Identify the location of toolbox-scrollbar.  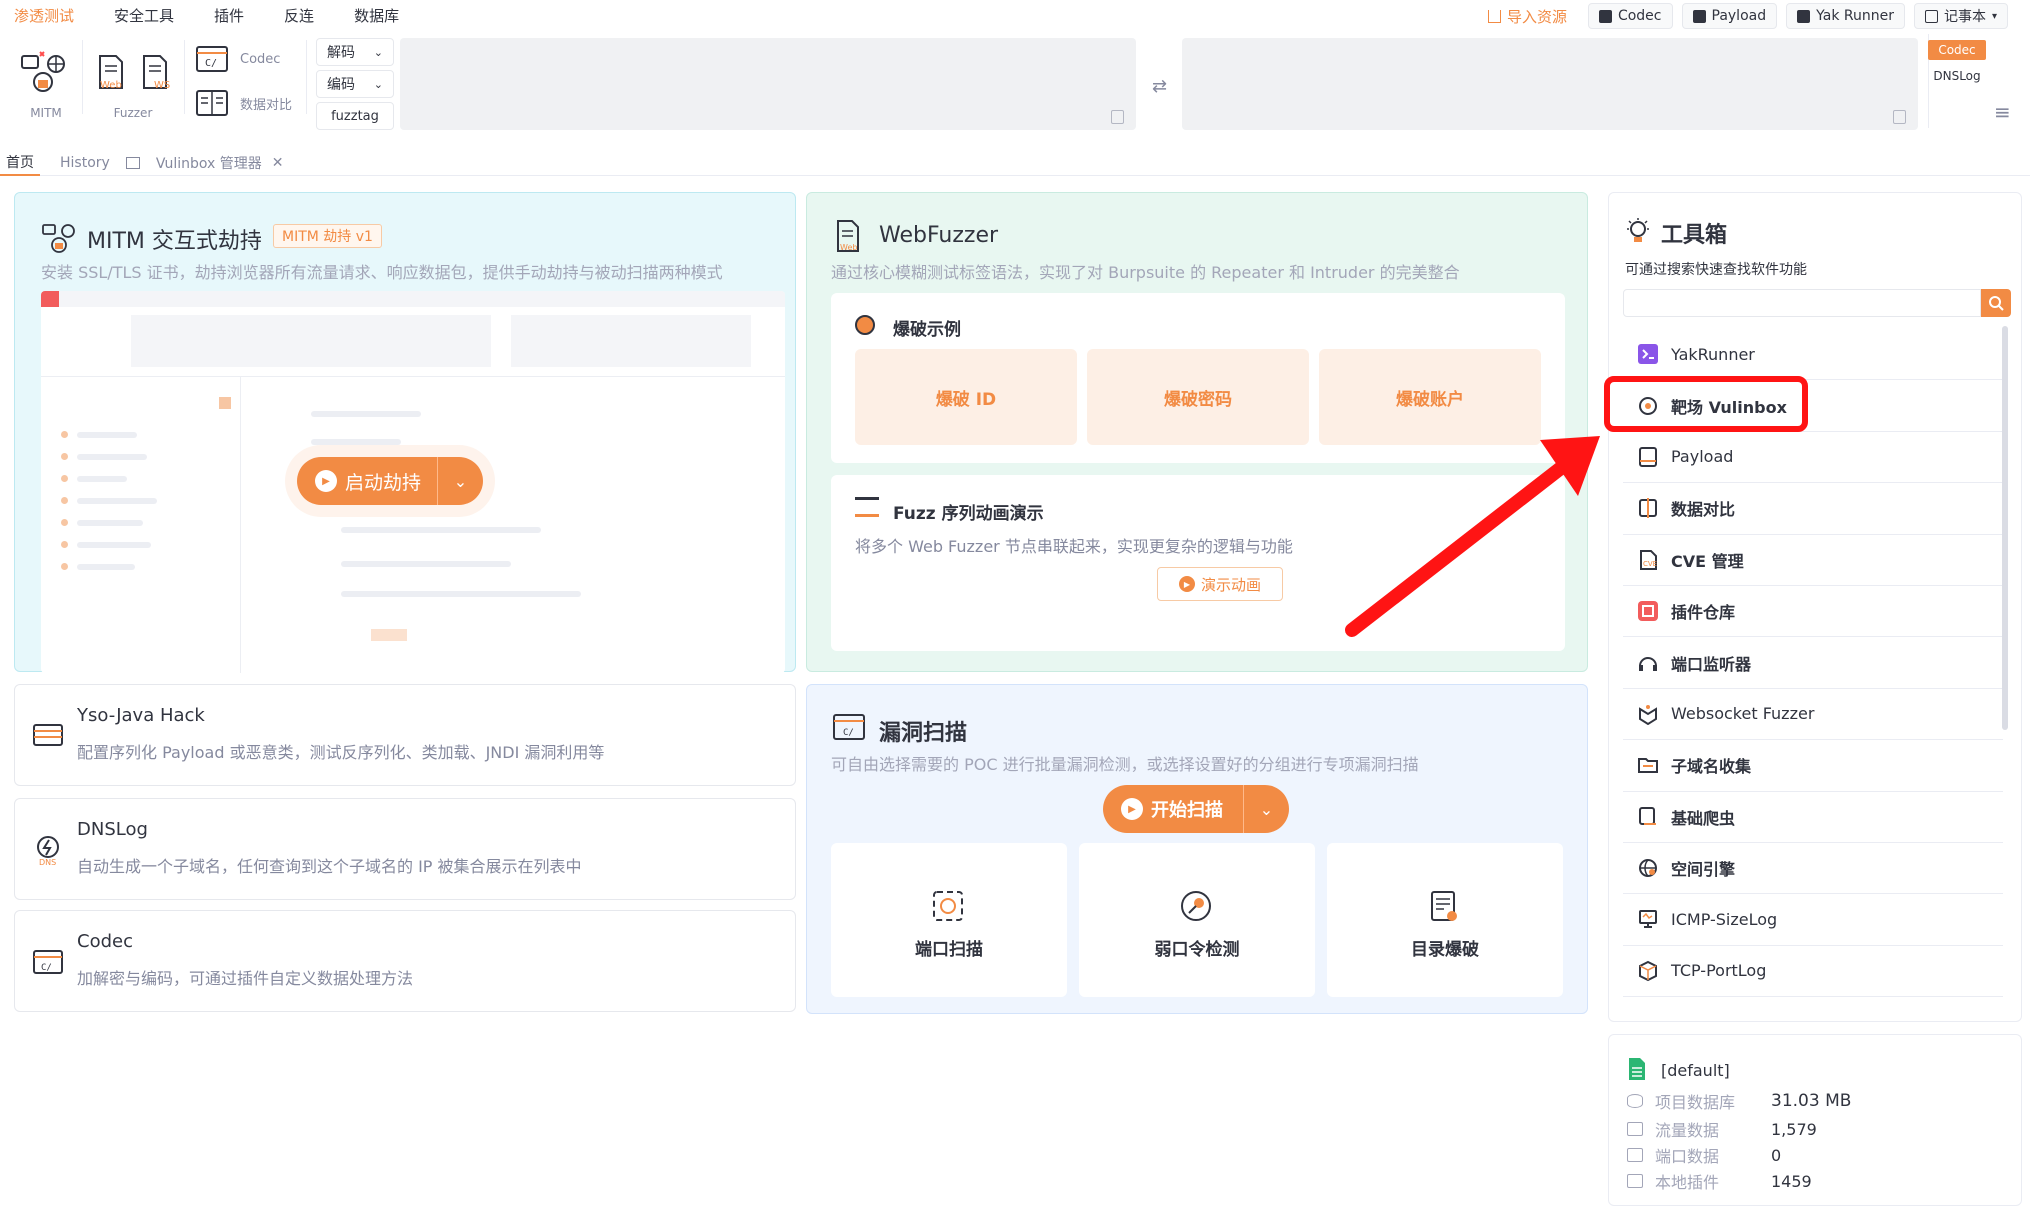
(2005, 528).